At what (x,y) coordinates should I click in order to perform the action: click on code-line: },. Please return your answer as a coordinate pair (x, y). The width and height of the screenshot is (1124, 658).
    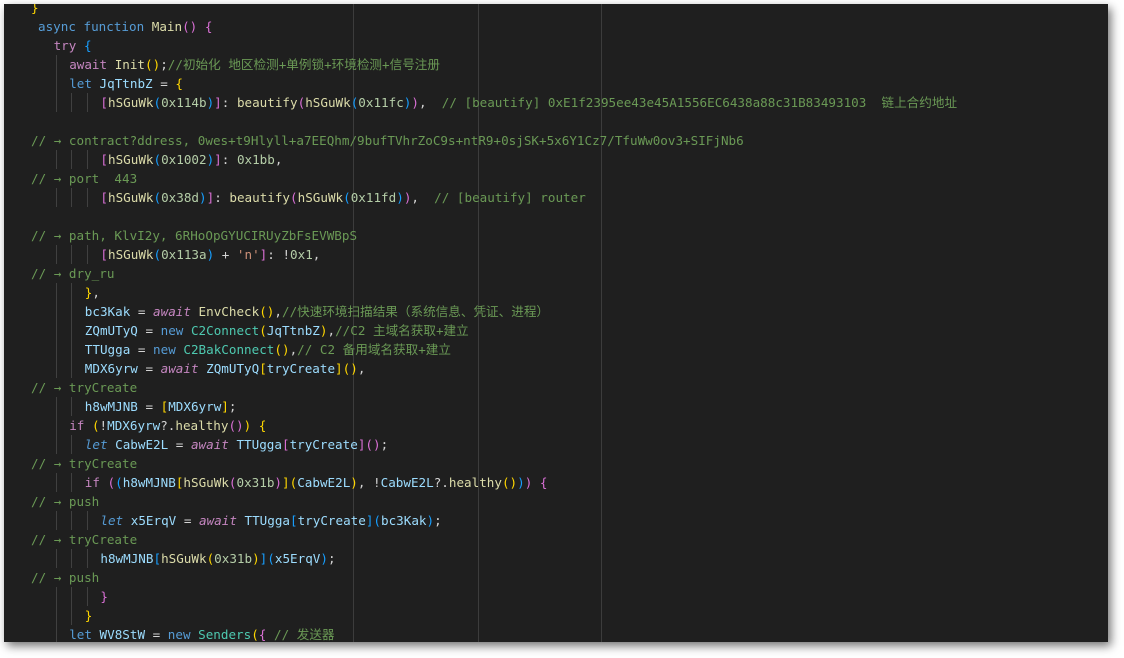
    Looking at the image, I should click on (556, 292).